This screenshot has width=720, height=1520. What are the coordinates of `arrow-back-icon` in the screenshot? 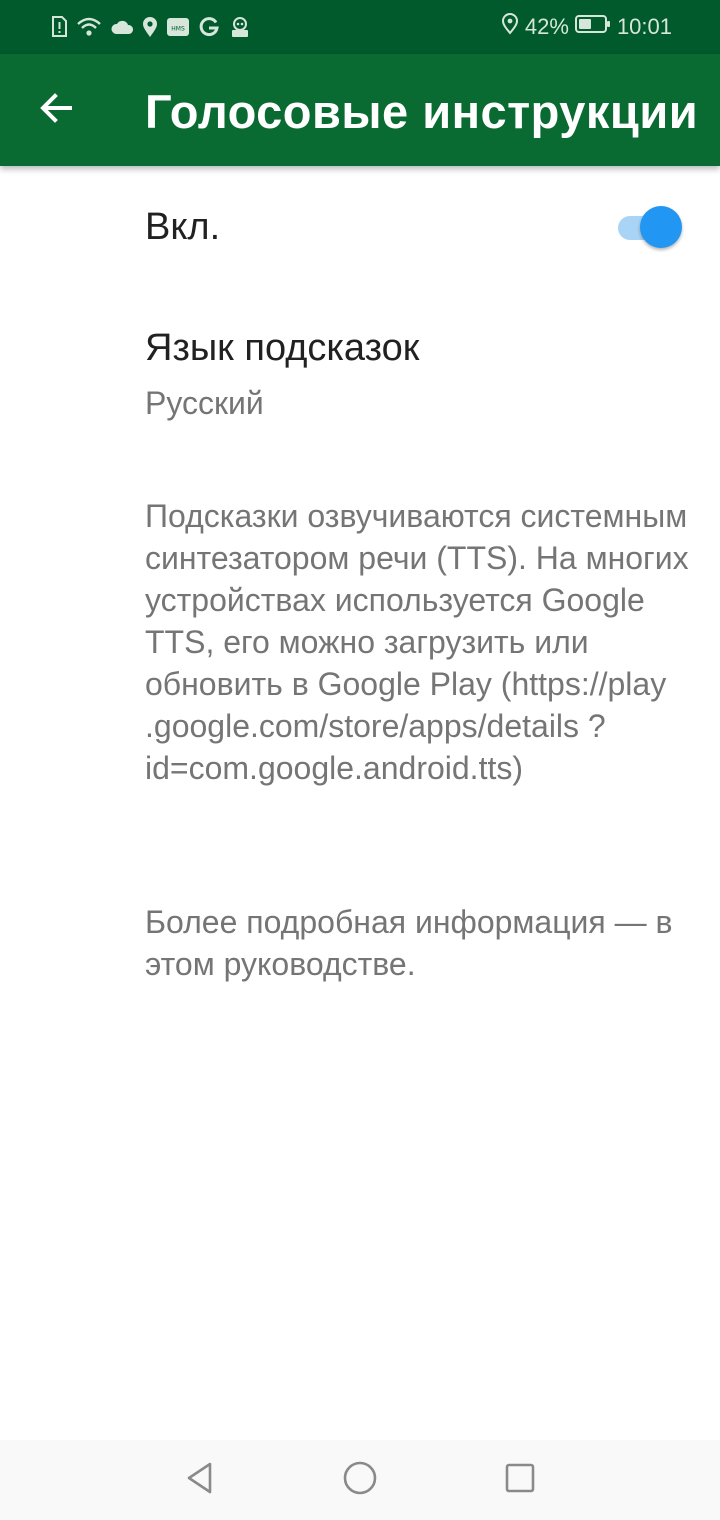 It's located at (56, 110).